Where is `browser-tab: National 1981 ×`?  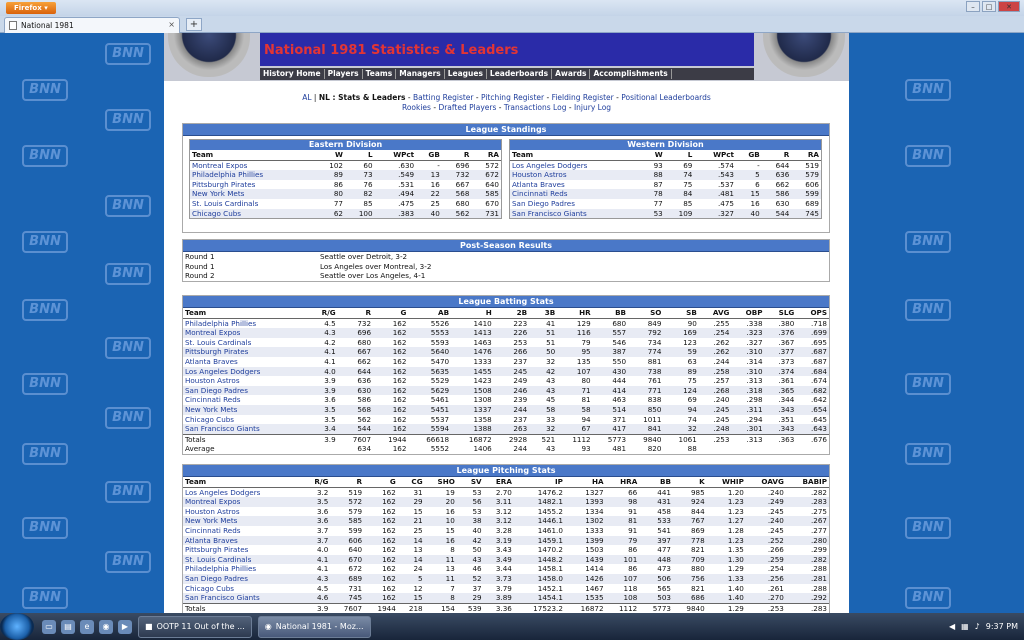 browser-tab: National 1981 × is located at coordinates (92, 25).